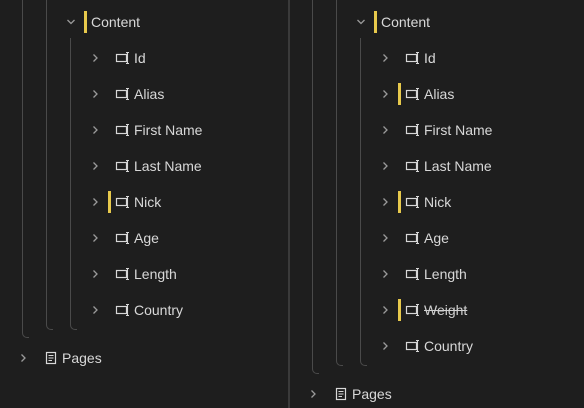  What do you see at coordinates (423, 310) in the screenshot?
I see `field-node-weight: Weight` at bounding box center [423, 310].